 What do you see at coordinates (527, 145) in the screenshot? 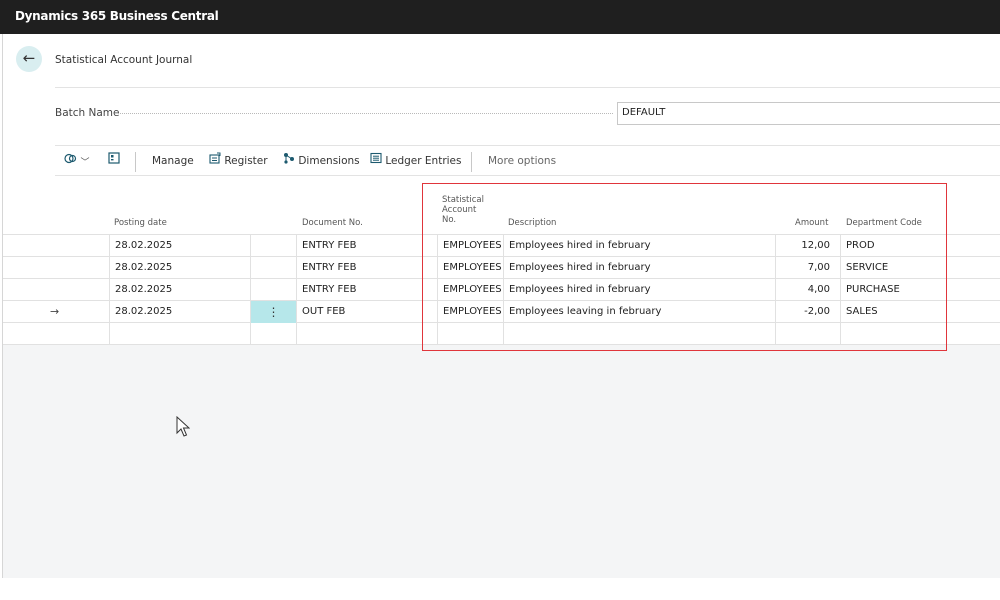
I see `batch-divider` at bounding box center [527, 145].